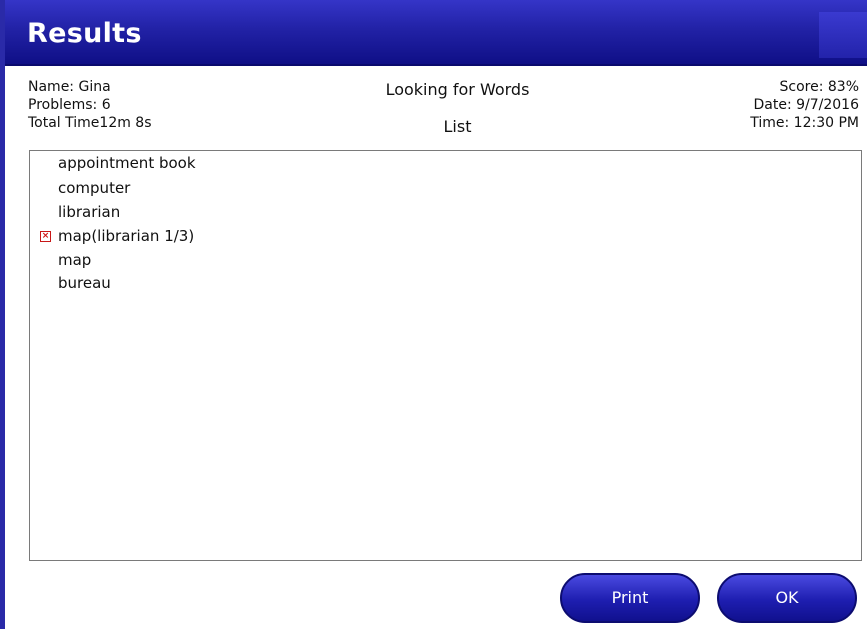  I want to click on list-item: librarian, so click(89, 212).